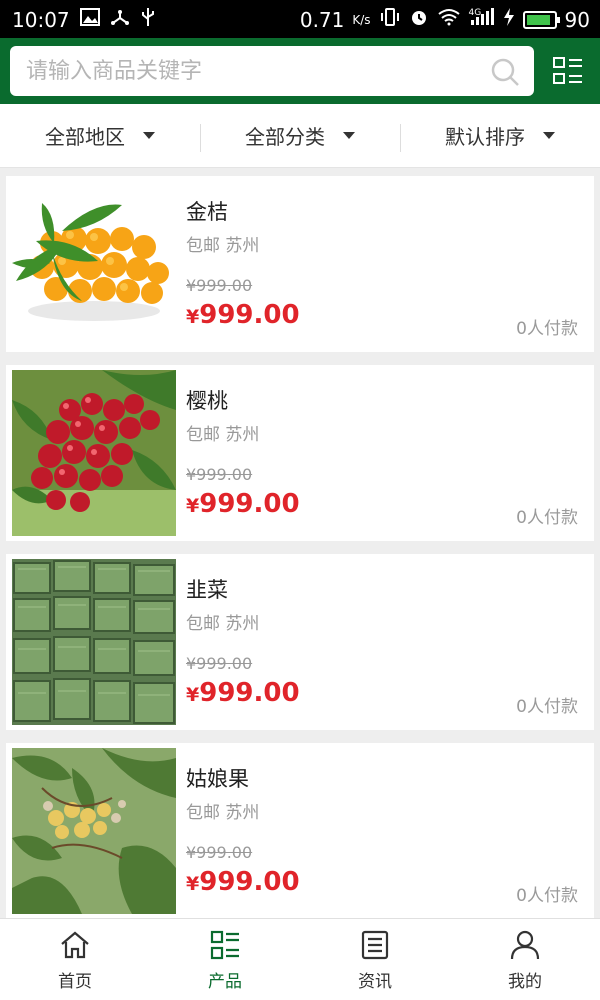 The height and width of the screenshot is (1000, 600). Describe the element at coordinates (509, 20) in the screenshot. I see `charging-icon` at that location.